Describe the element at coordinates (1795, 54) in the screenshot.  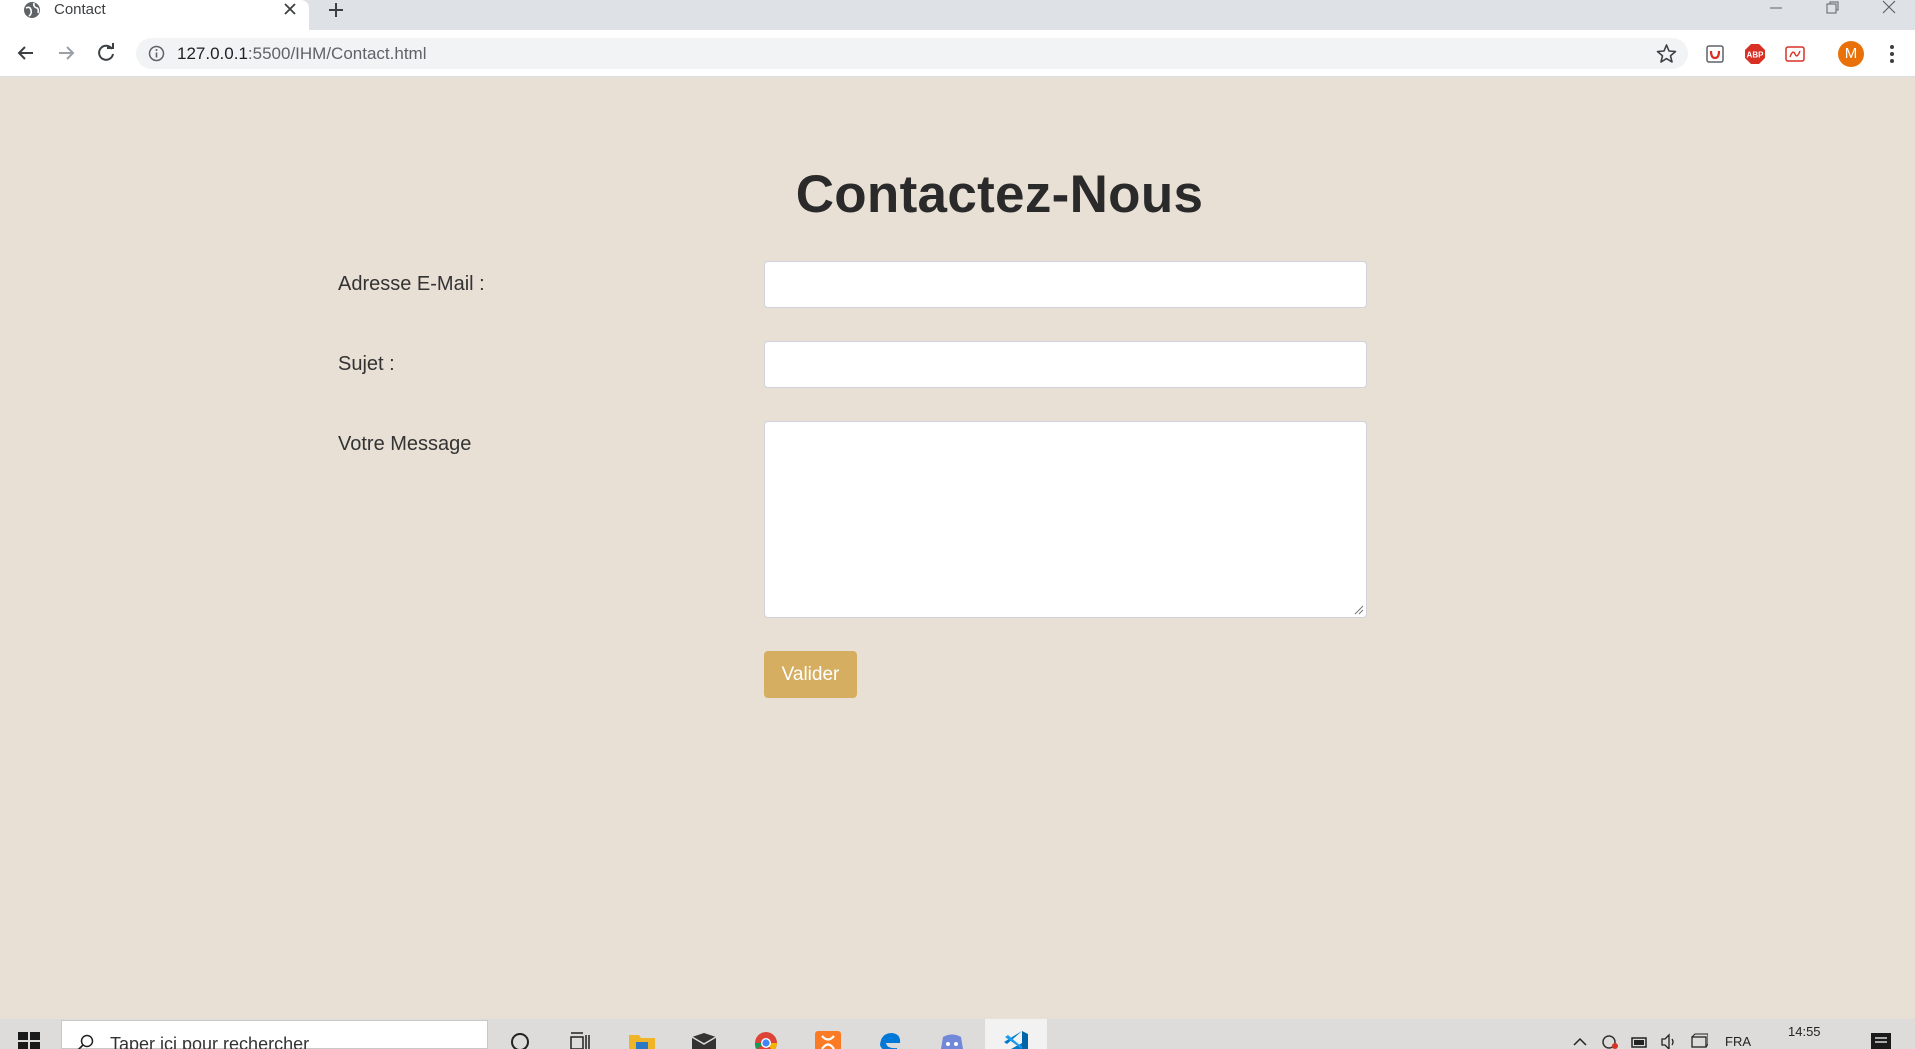
I see `pdf-icon` at that location.